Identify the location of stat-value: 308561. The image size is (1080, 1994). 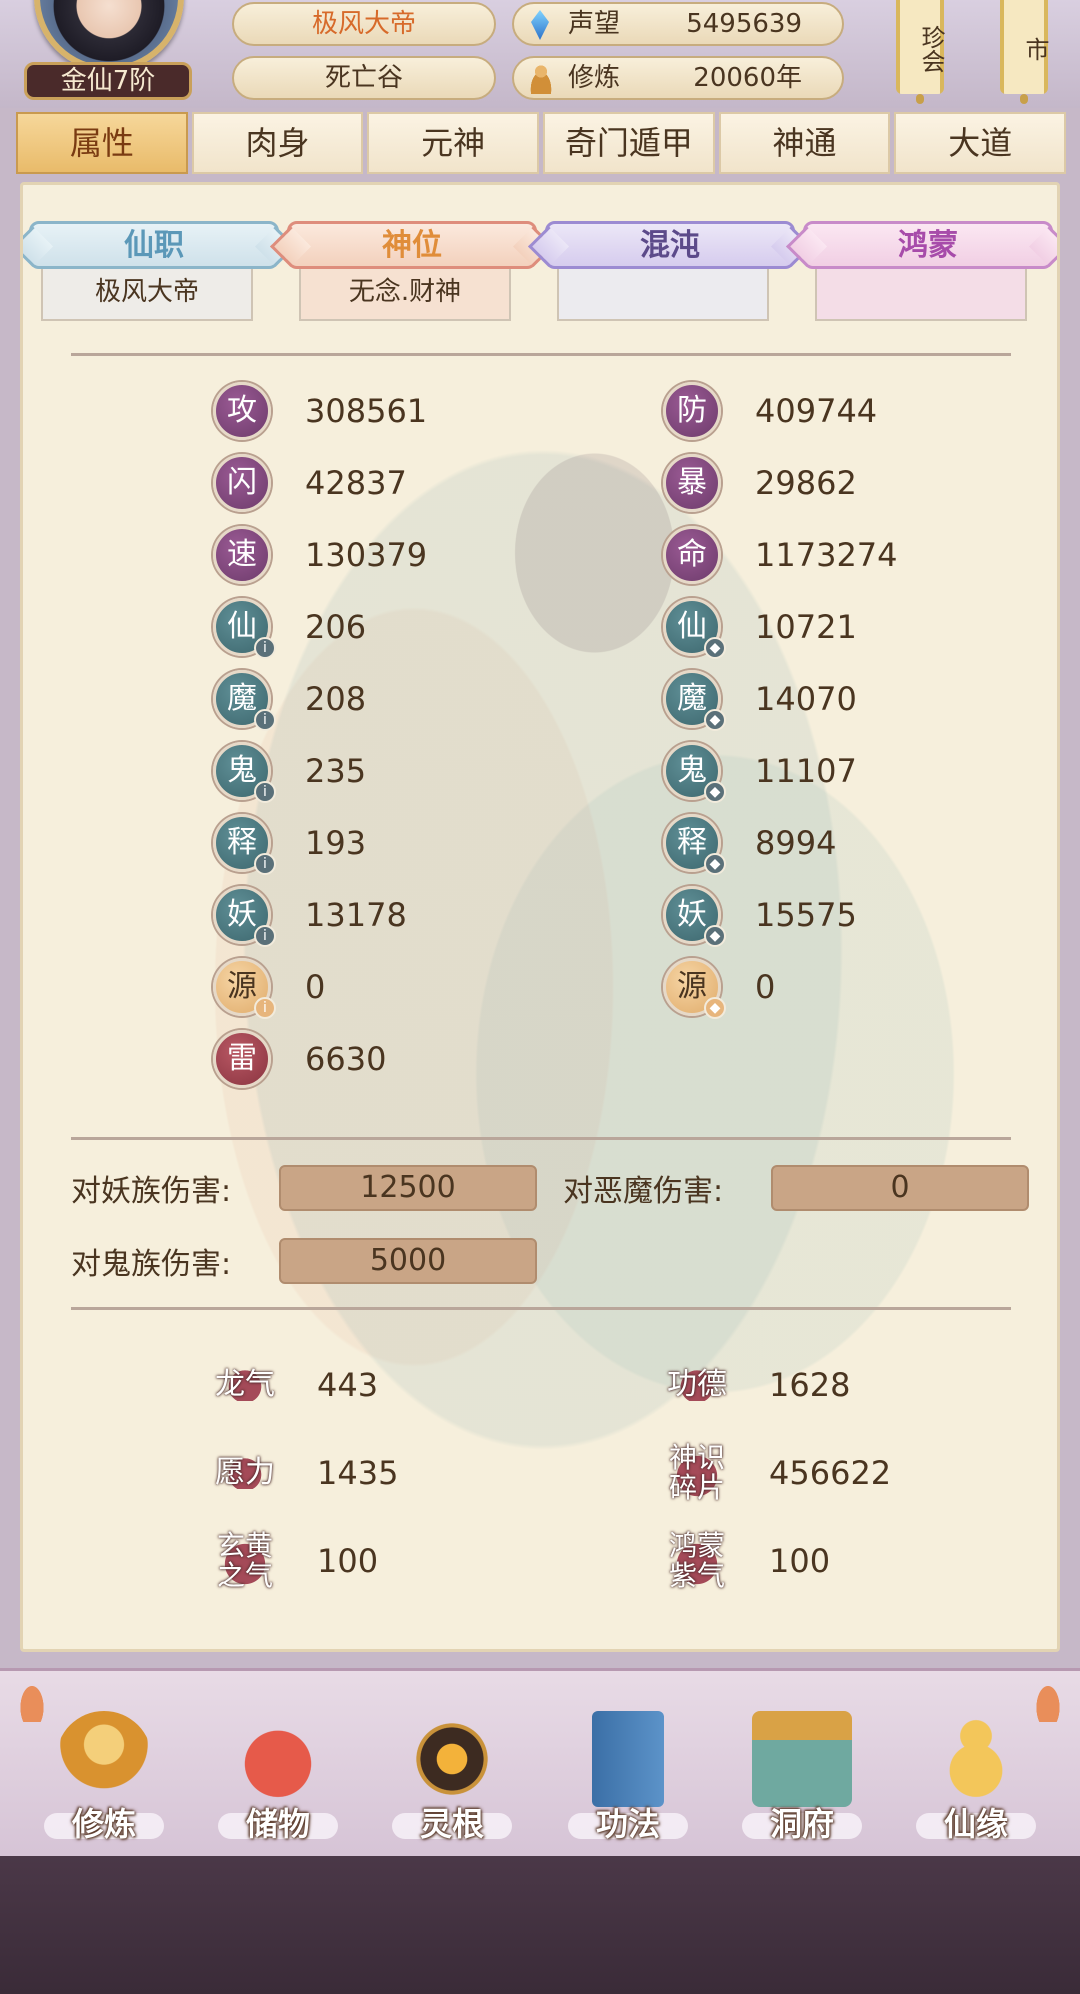
(366, 411).